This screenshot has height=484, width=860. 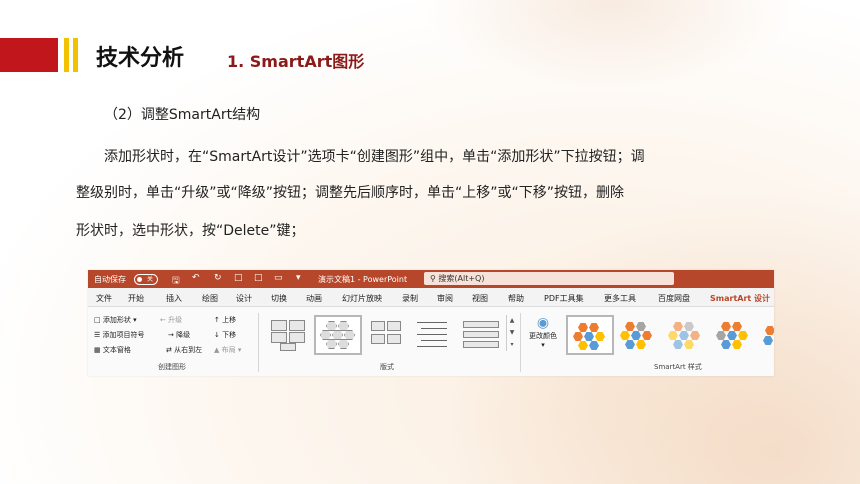 What do you see at coordinates (461, 278) in the screenshot?
I see `search-placeholder: 搜索(Alt+Q)` at bounding box center [461, 278].